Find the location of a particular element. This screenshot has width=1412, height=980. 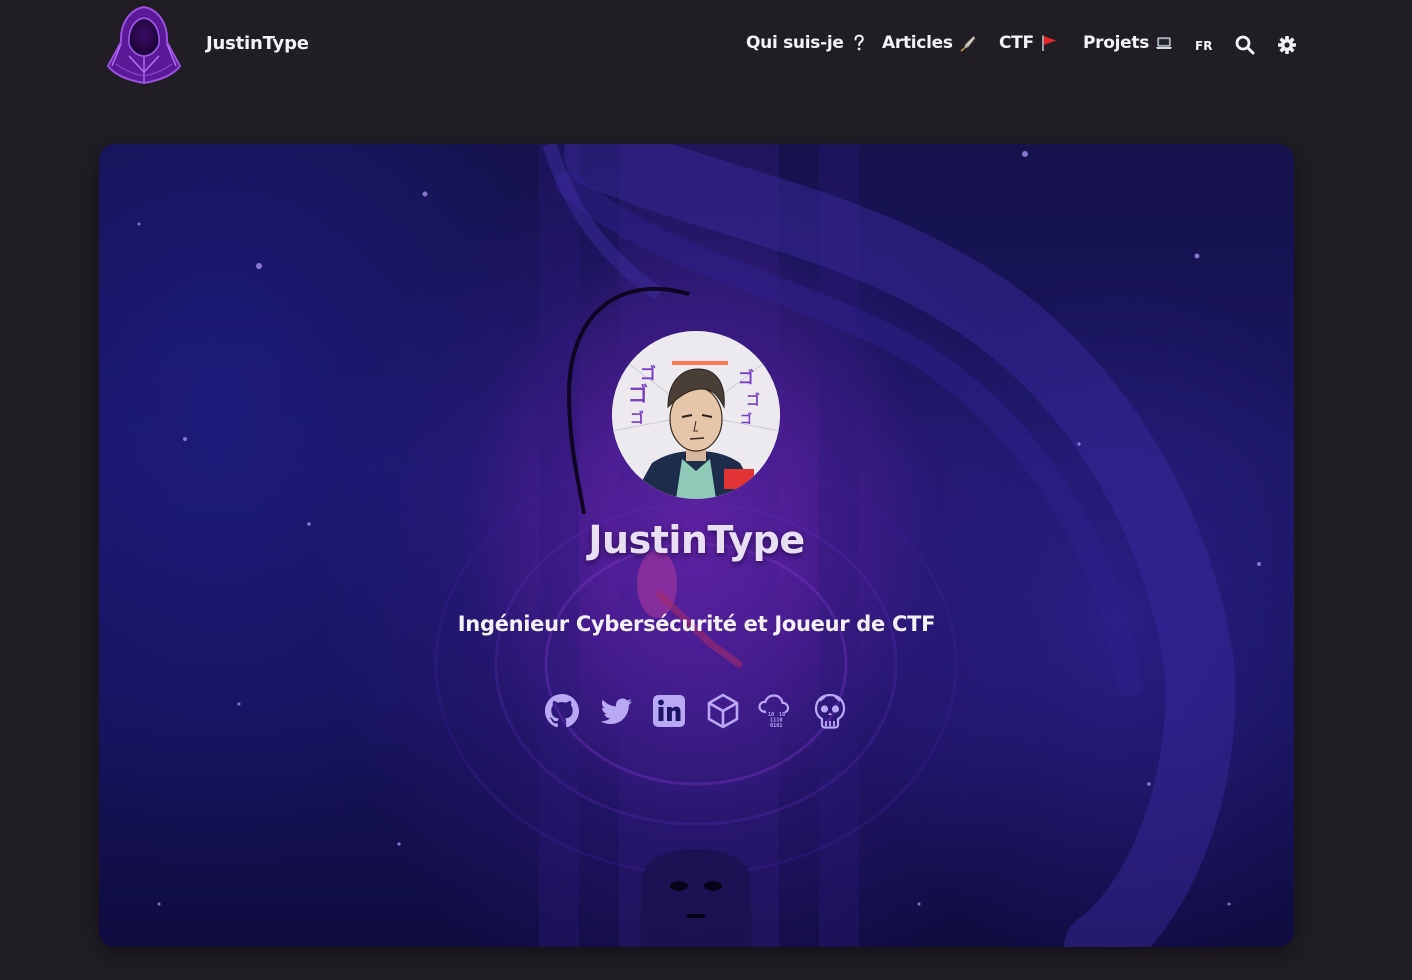

hero-subtitle: Ingénieur Cybersécurité et Joueur de CTF is located at coordinates (696, 624).